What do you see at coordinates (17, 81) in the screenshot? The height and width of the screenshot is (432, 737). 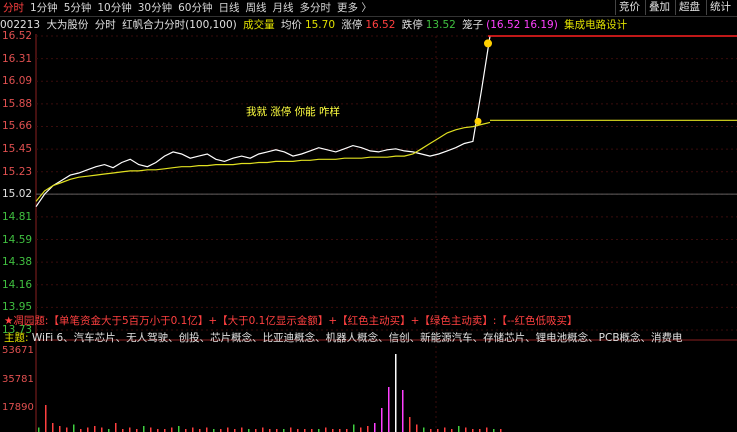 I see `price-tick: 16.09` at bounding box center [17, 81].